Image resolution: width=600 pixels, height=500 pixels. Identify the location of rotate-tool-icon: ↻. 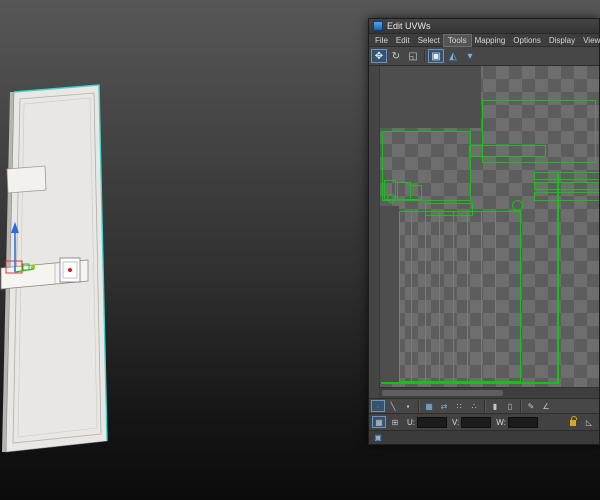
(396, 56).